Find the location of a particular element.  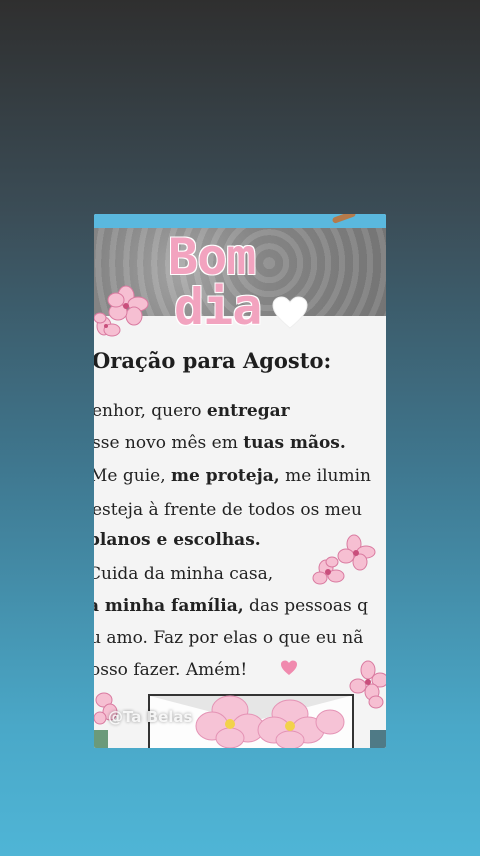

prayer-line: sse novo mês em tuas mãos. is located at coordinates (220, 443).